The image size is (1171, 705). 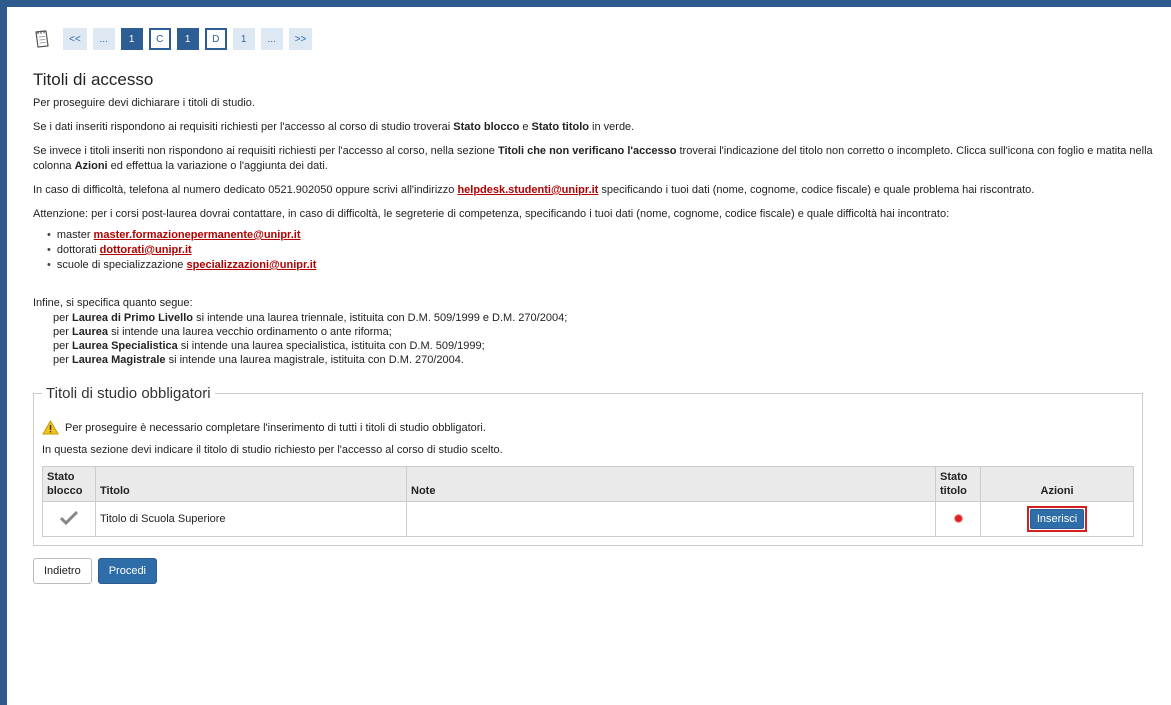 I want to click on specializzazioni-email-link: specializzazioni@unipr.it, so click(x=252, y=265).